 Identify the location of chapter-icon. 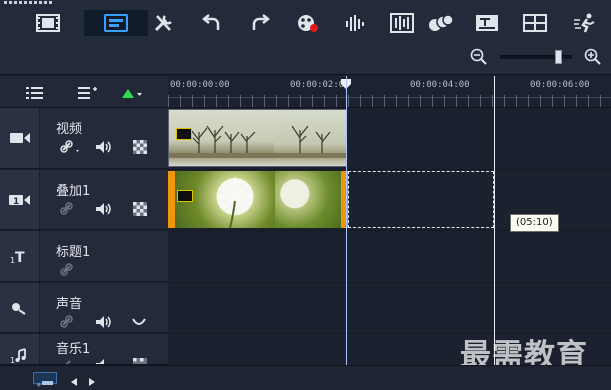
(87, 93).